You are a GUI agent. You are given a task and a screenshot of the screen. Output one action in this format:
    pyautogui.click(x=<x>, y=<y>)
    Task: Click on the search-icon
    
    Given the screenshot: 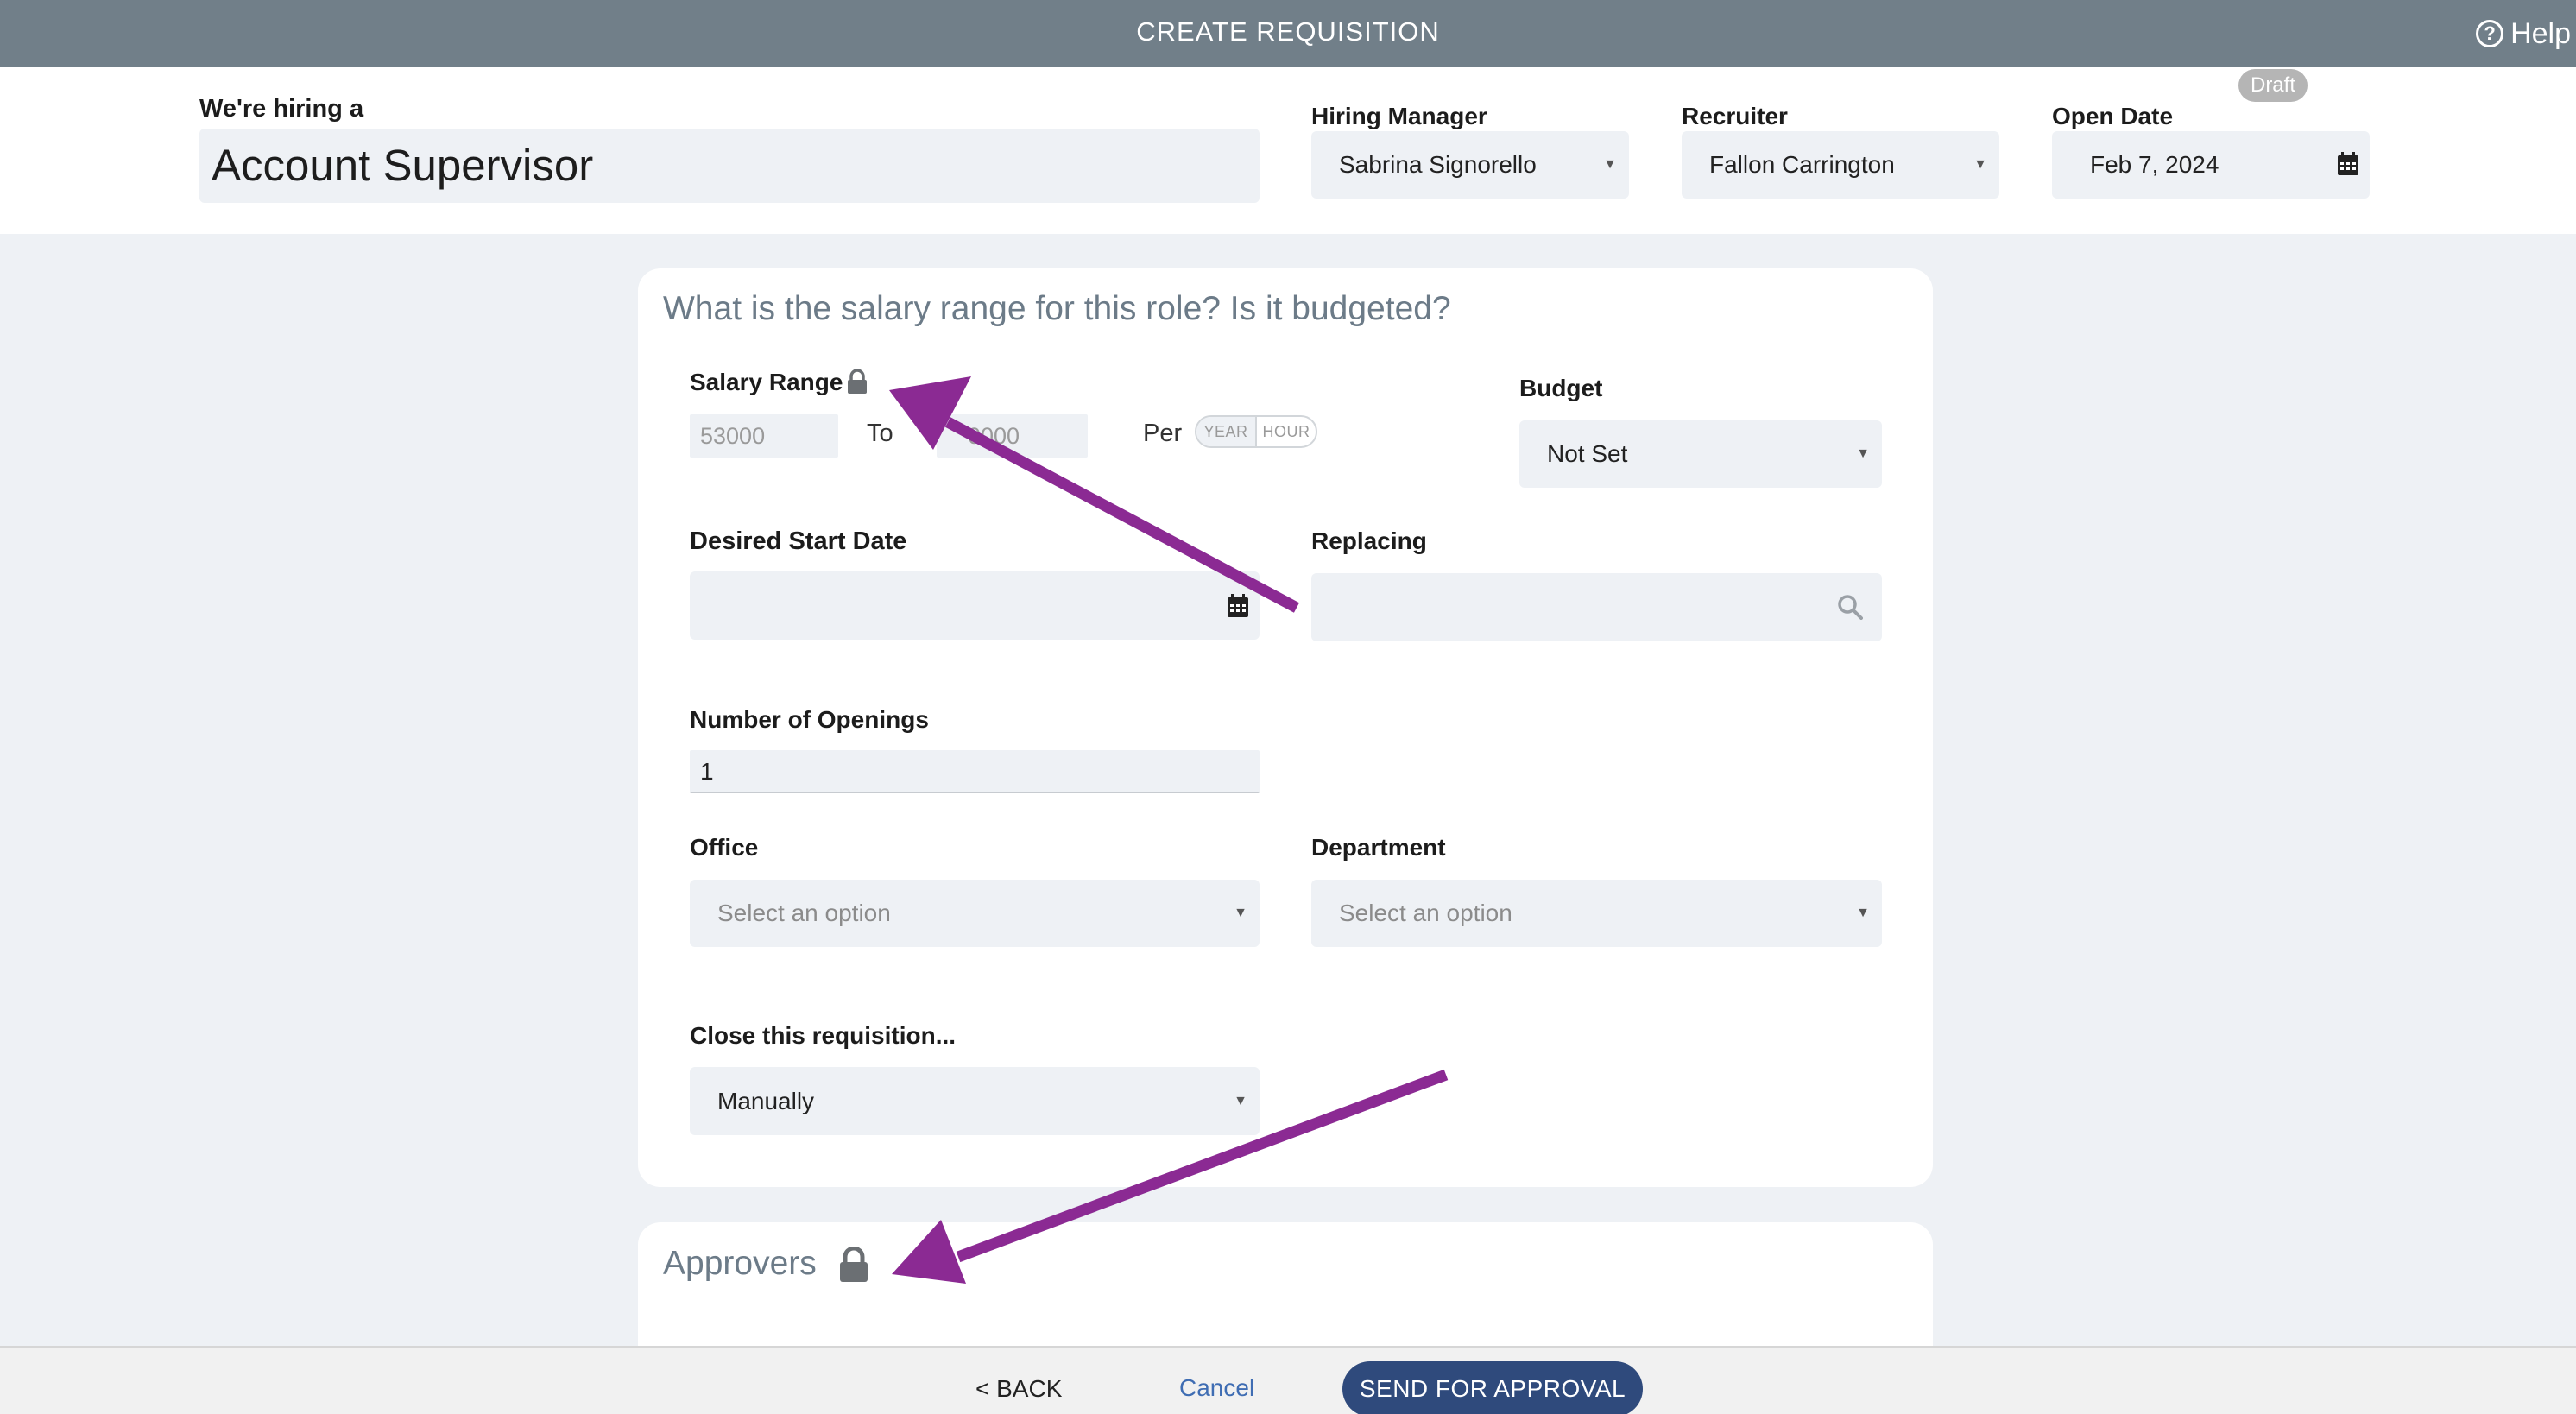 What is the action you would take?
    pyautogui.click(x=1850, y=607)
    